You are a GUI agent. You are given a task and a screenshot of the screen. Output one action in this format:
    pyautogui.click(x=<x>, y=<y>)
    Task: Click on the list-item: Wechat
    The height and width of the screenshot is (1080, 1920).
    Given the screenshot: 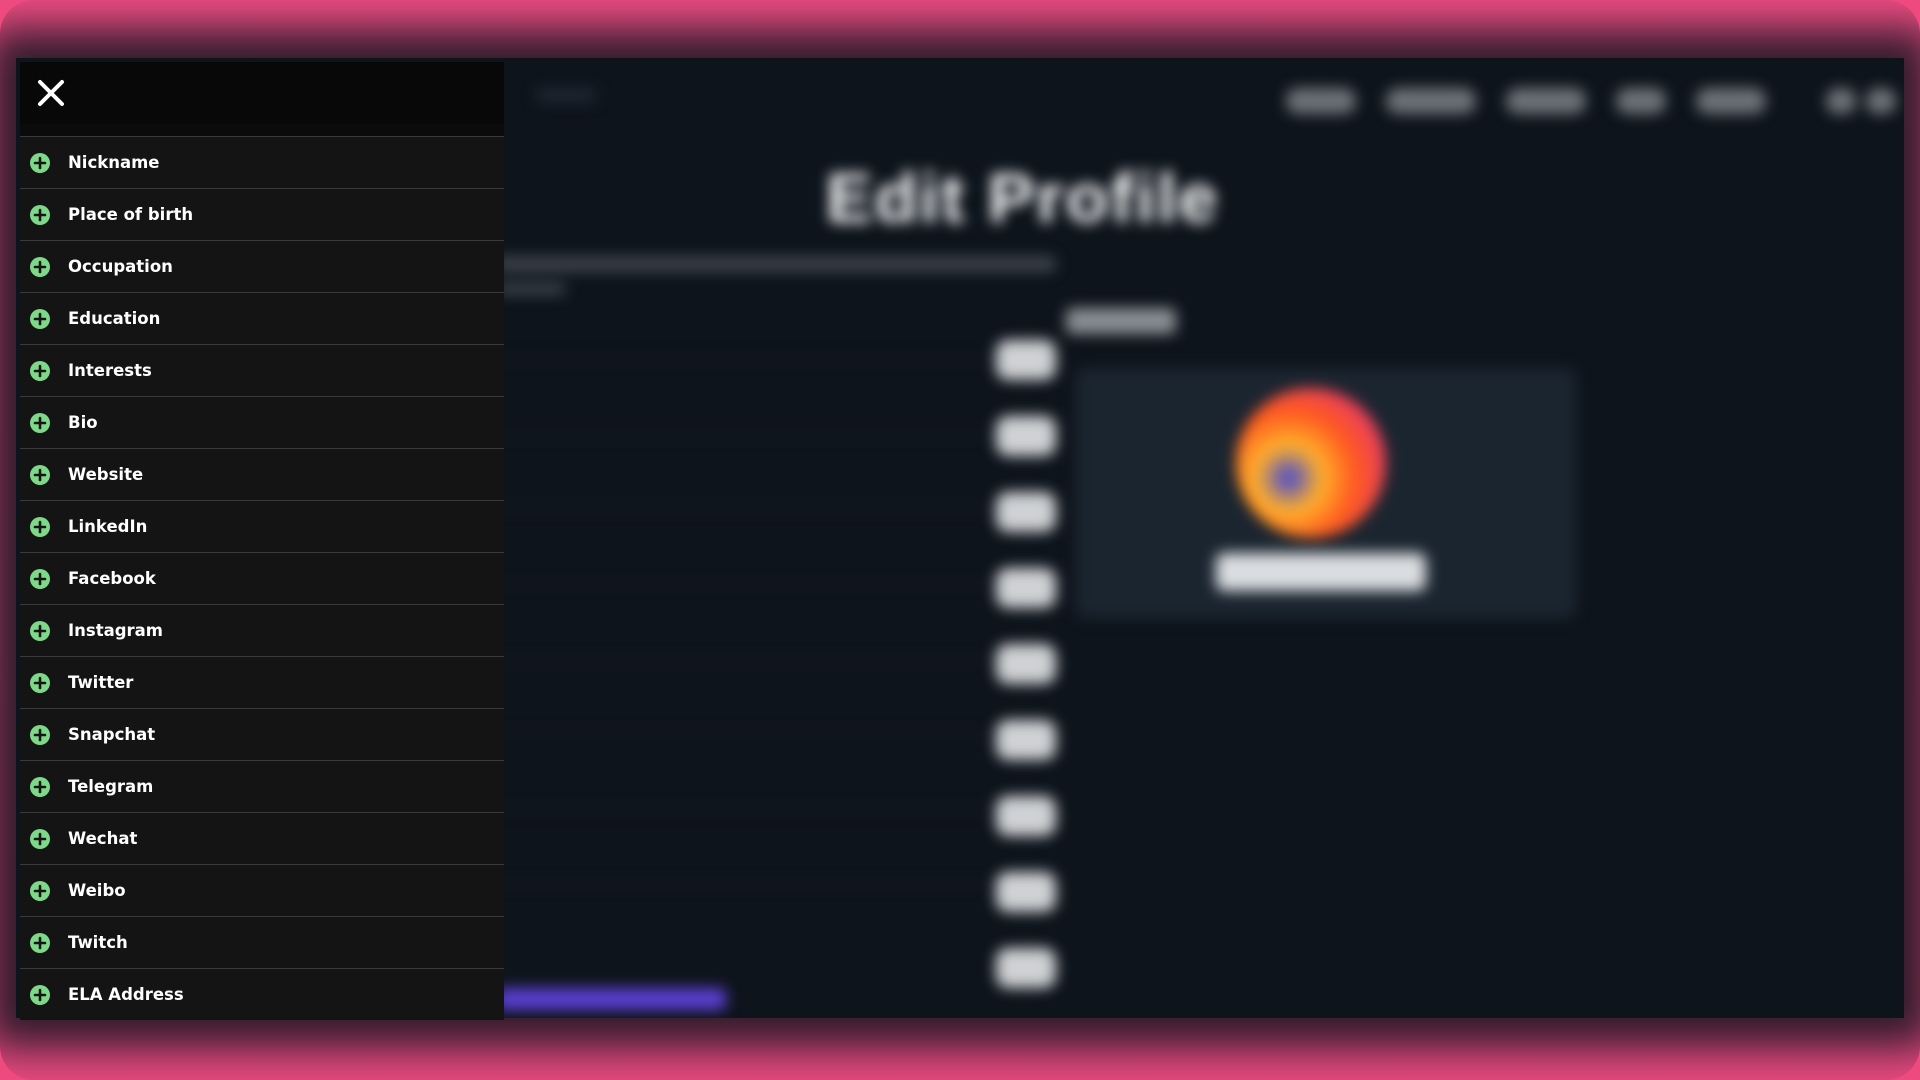 What is the action you would take?
    pyautogui.click(x=262, y=838)
    